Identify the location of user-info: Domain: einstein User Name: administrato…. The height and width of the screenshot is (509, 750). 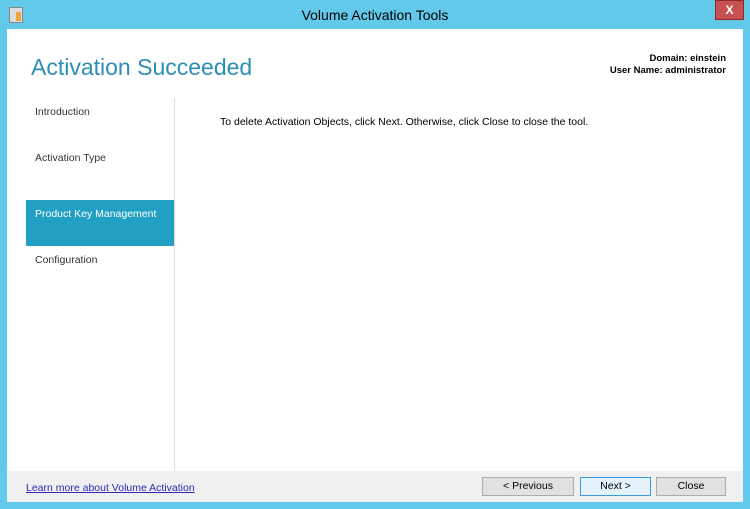
(668, 65).